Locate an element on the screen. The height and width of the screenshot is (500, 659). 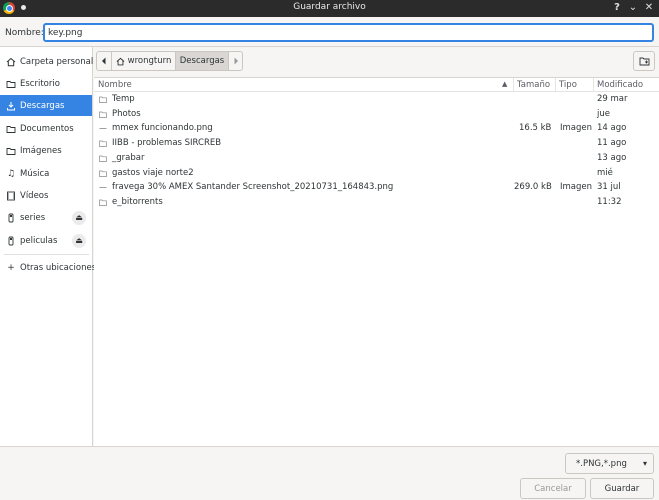
column-header-type: Tipo is located at coordinates (568, 85).